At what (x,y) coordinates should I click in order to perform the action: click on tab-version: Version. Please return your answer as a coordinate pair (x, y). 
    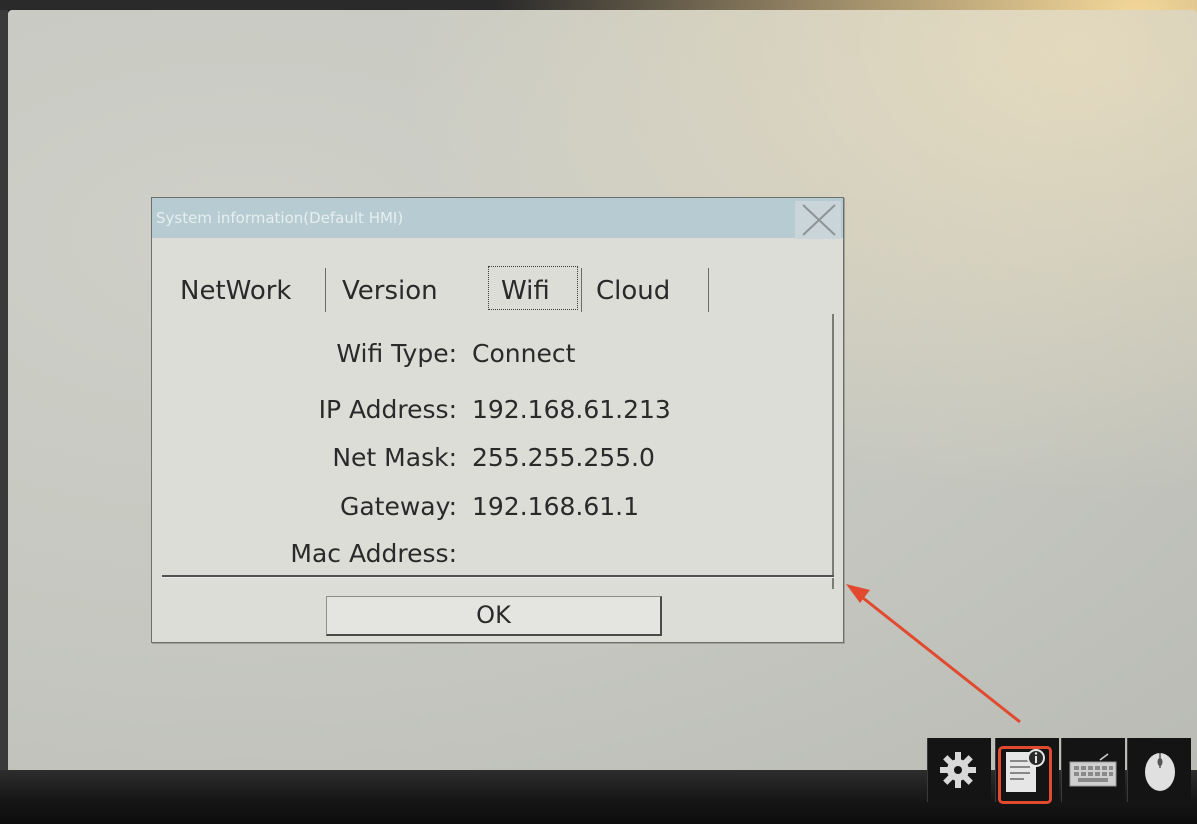
    Looking at the image, I should click on (390, 291).